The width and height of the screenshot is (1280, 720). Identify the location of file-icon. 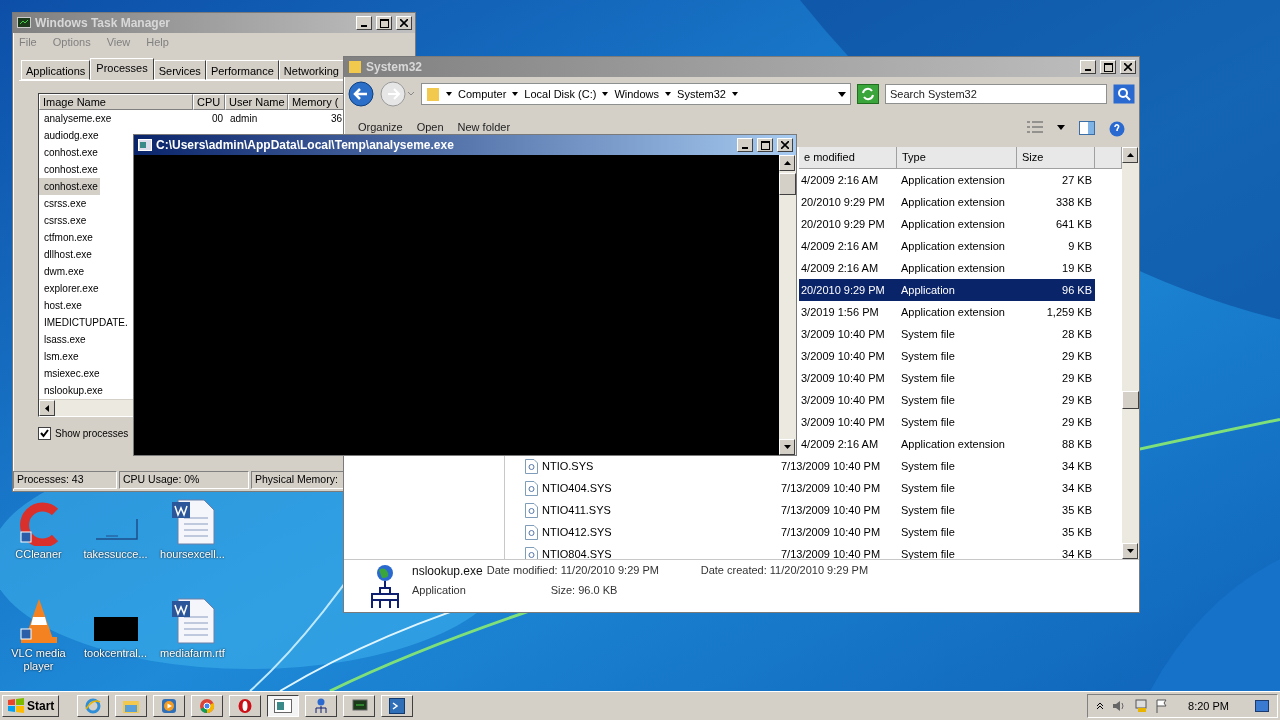
(115, 529).